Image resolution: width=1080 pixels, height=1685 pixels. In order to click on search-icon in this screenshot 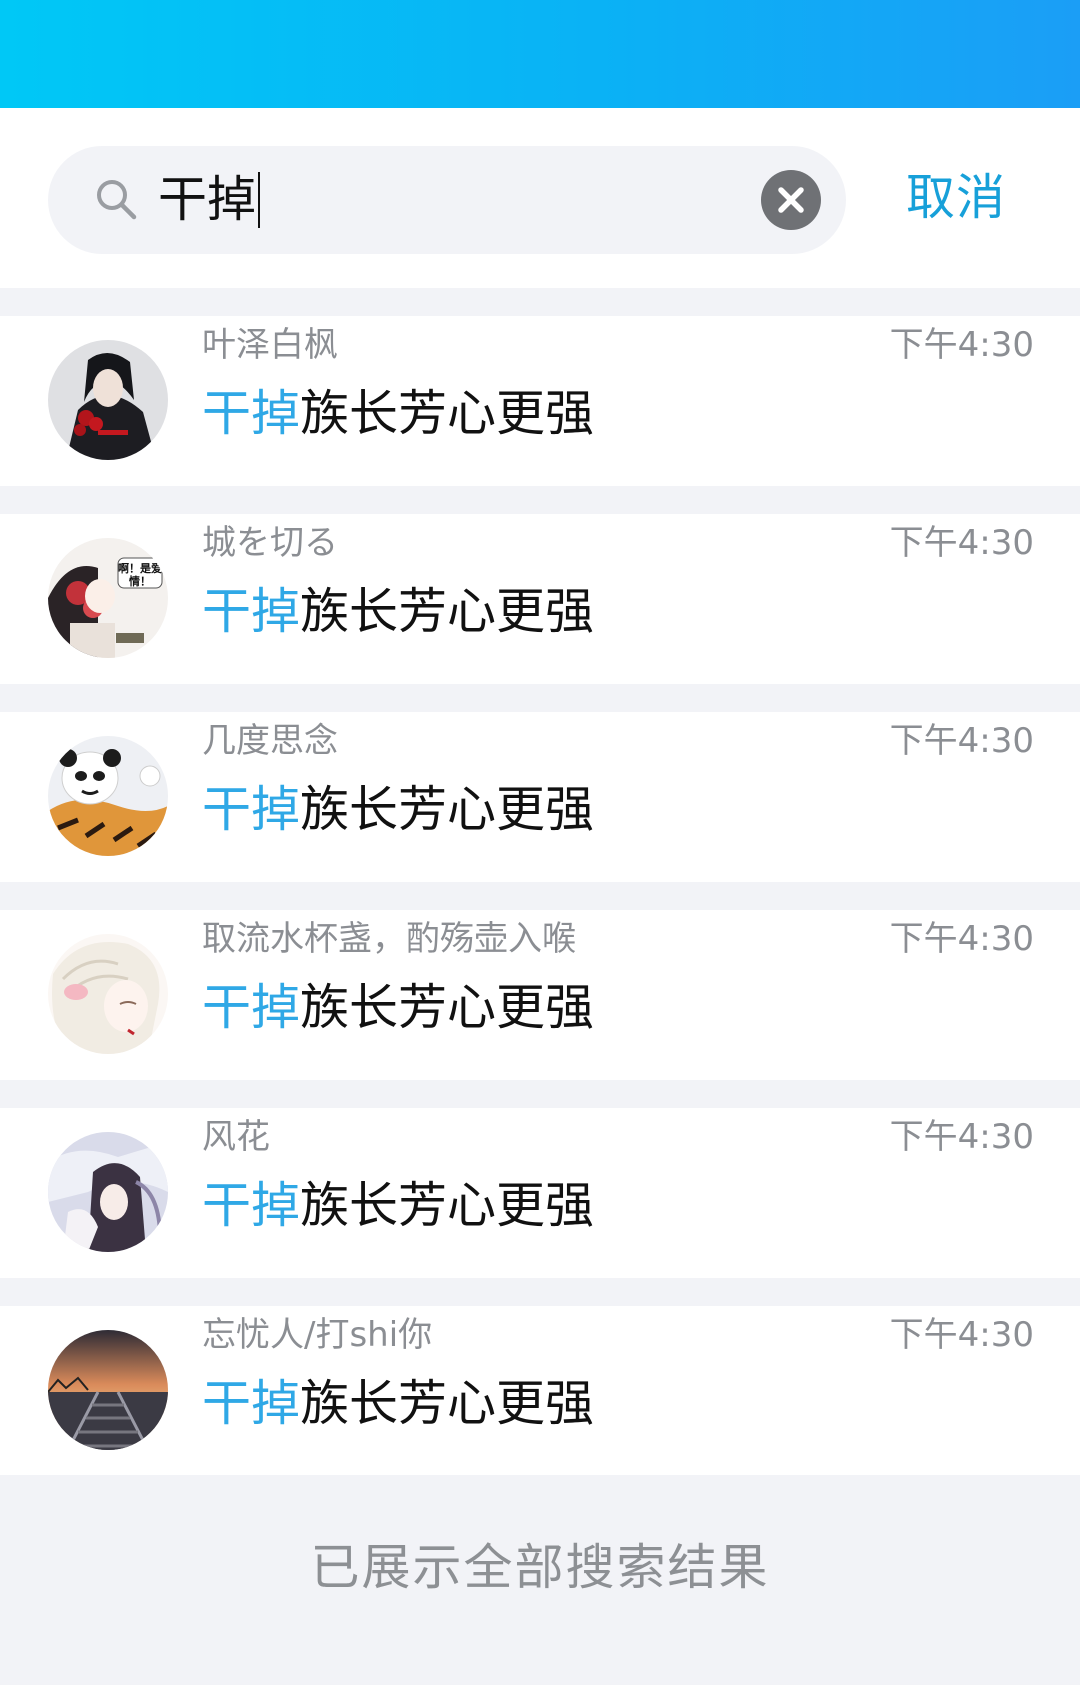, I will do `click(116, 199)`.